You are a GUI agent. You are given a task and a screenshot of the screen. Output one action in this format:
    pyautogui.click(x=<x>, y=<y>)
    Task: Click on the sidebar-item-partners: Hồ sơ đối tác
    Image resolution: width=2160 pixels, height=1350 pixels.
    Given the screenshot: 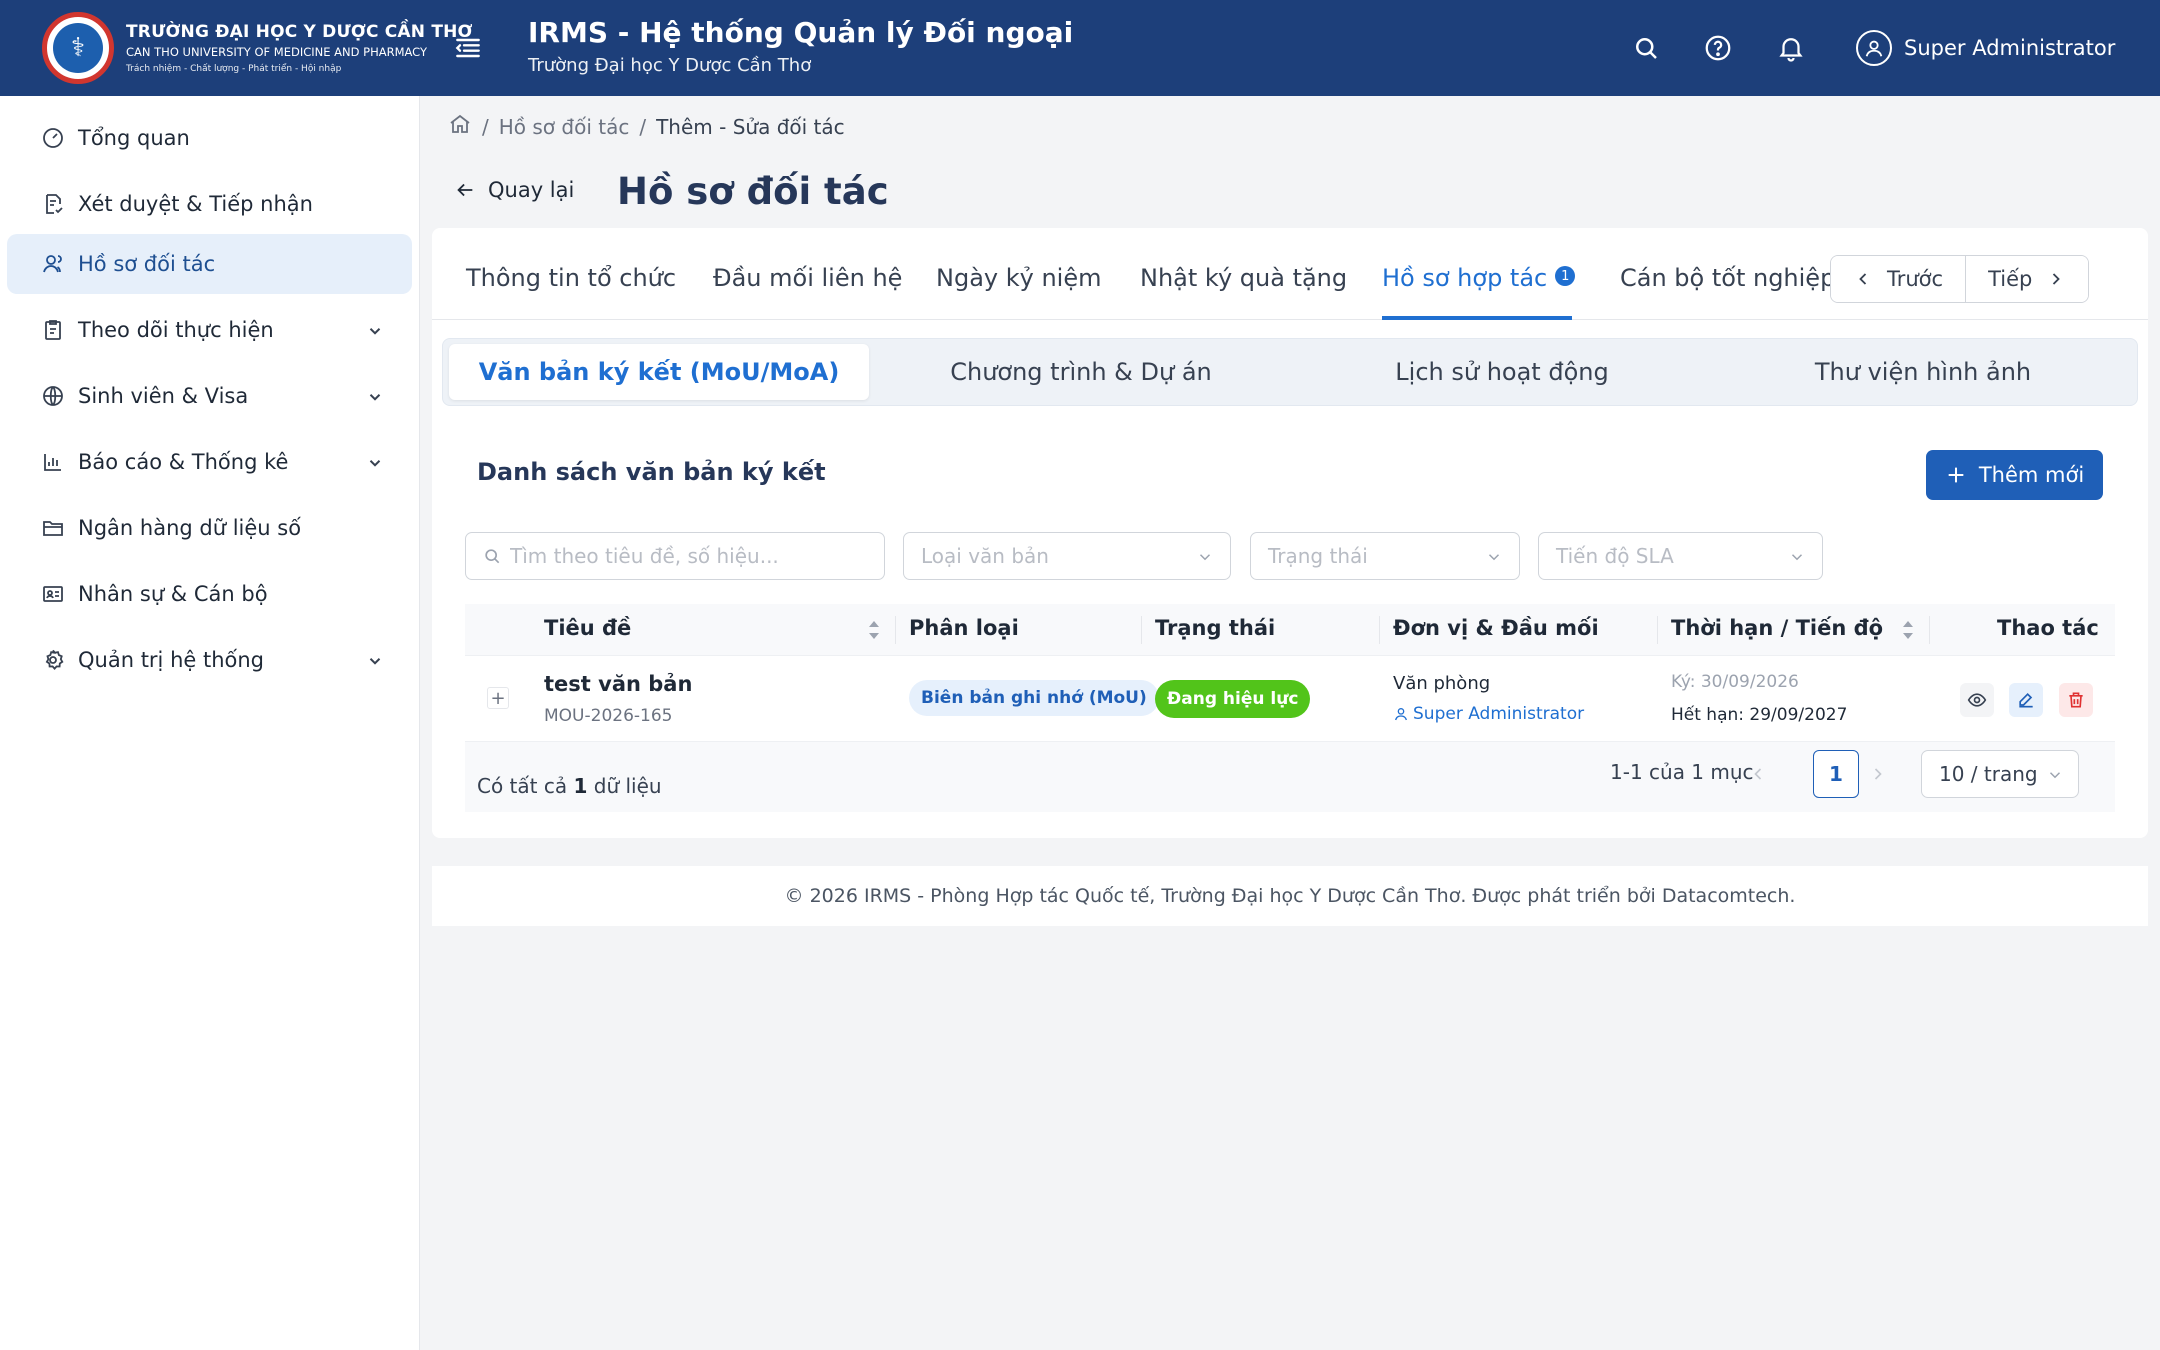 What is the action you would take?
    pyautogui.click(x=209, y=264)
    